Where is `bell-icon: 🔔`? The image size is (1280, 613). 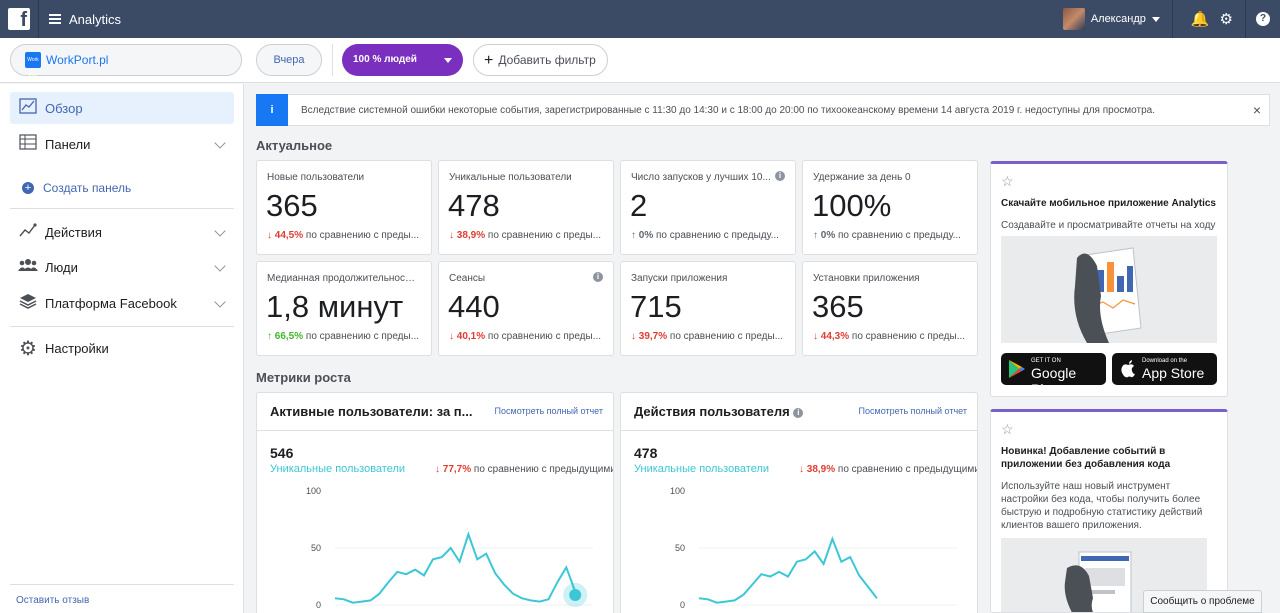
bell-icon: 🔔 is located at coordinates (1200, 19).